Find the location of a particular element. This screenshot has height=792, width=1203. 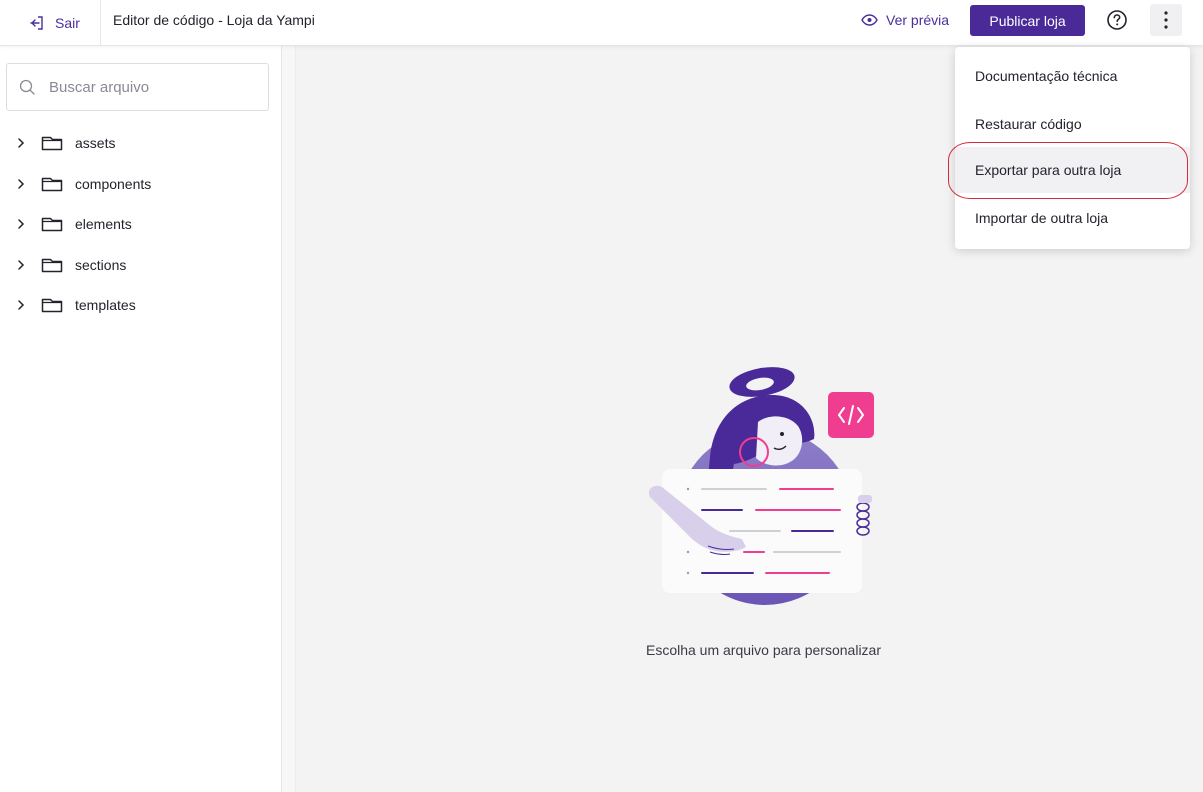

empty-state-message: Escolha um arquivo para personalizar is located at coordinates (763, 650).